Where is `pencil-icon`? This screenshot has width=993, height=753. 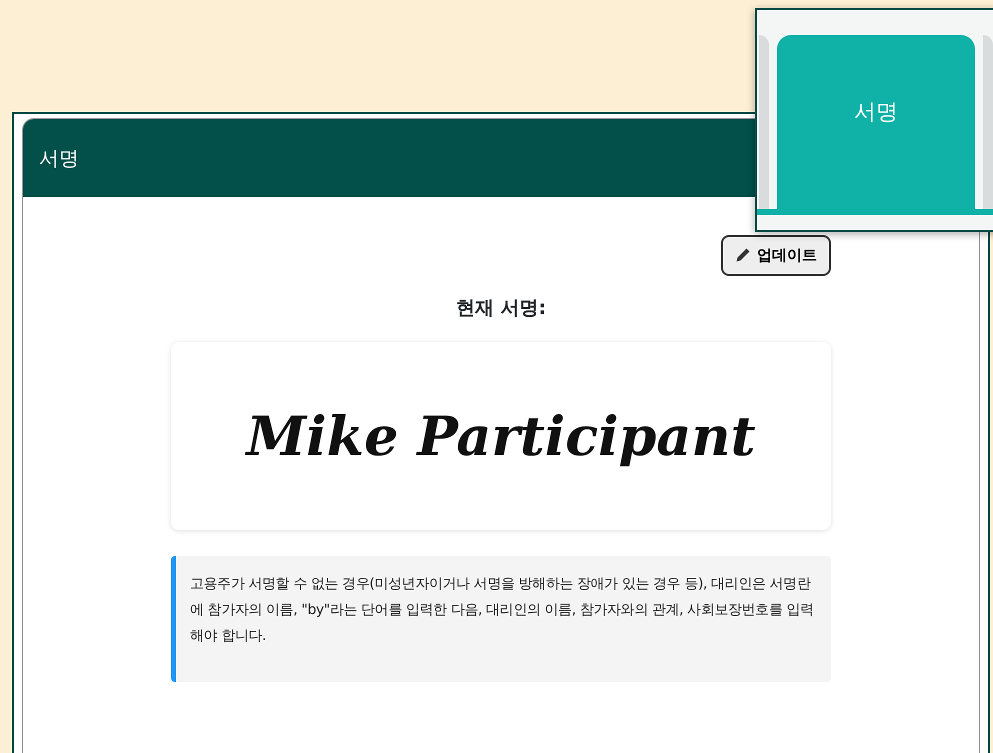 pencil-icon is located at coordinates (743, 255).